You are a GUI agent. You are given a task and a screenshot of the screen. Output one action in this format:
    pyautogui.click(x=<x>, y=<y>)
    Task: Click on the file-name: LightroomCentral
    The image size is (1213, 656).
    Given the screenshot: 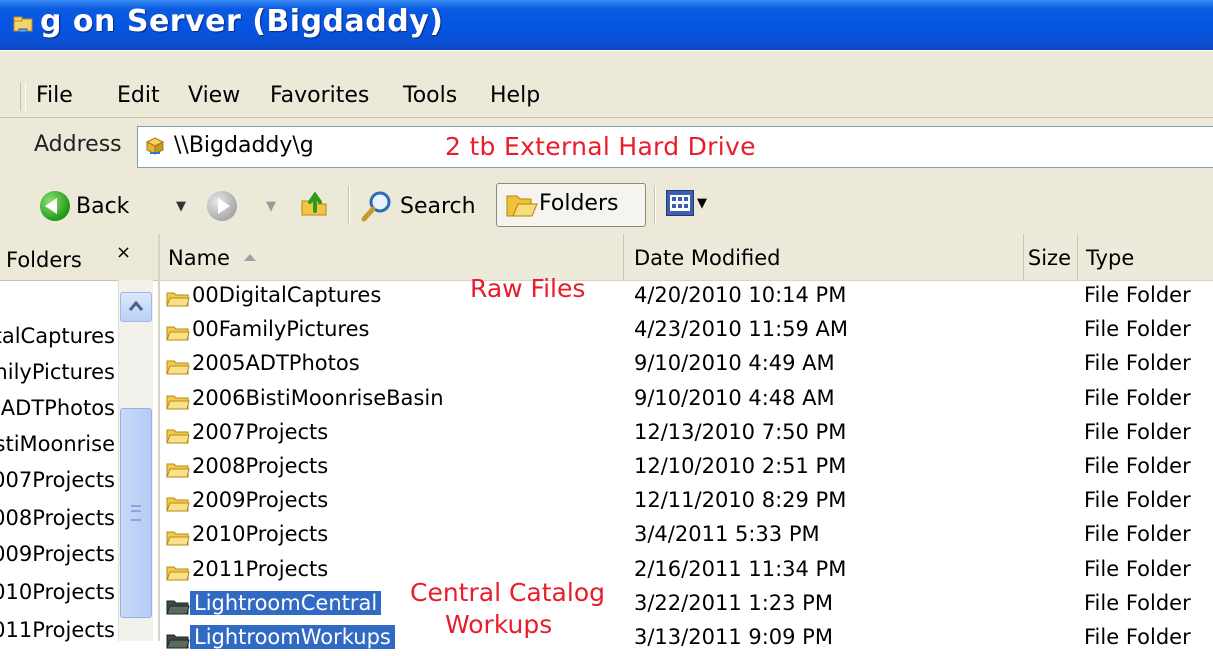 What is the action you would take?
    pyautogui.click(x=286, y=602)
    